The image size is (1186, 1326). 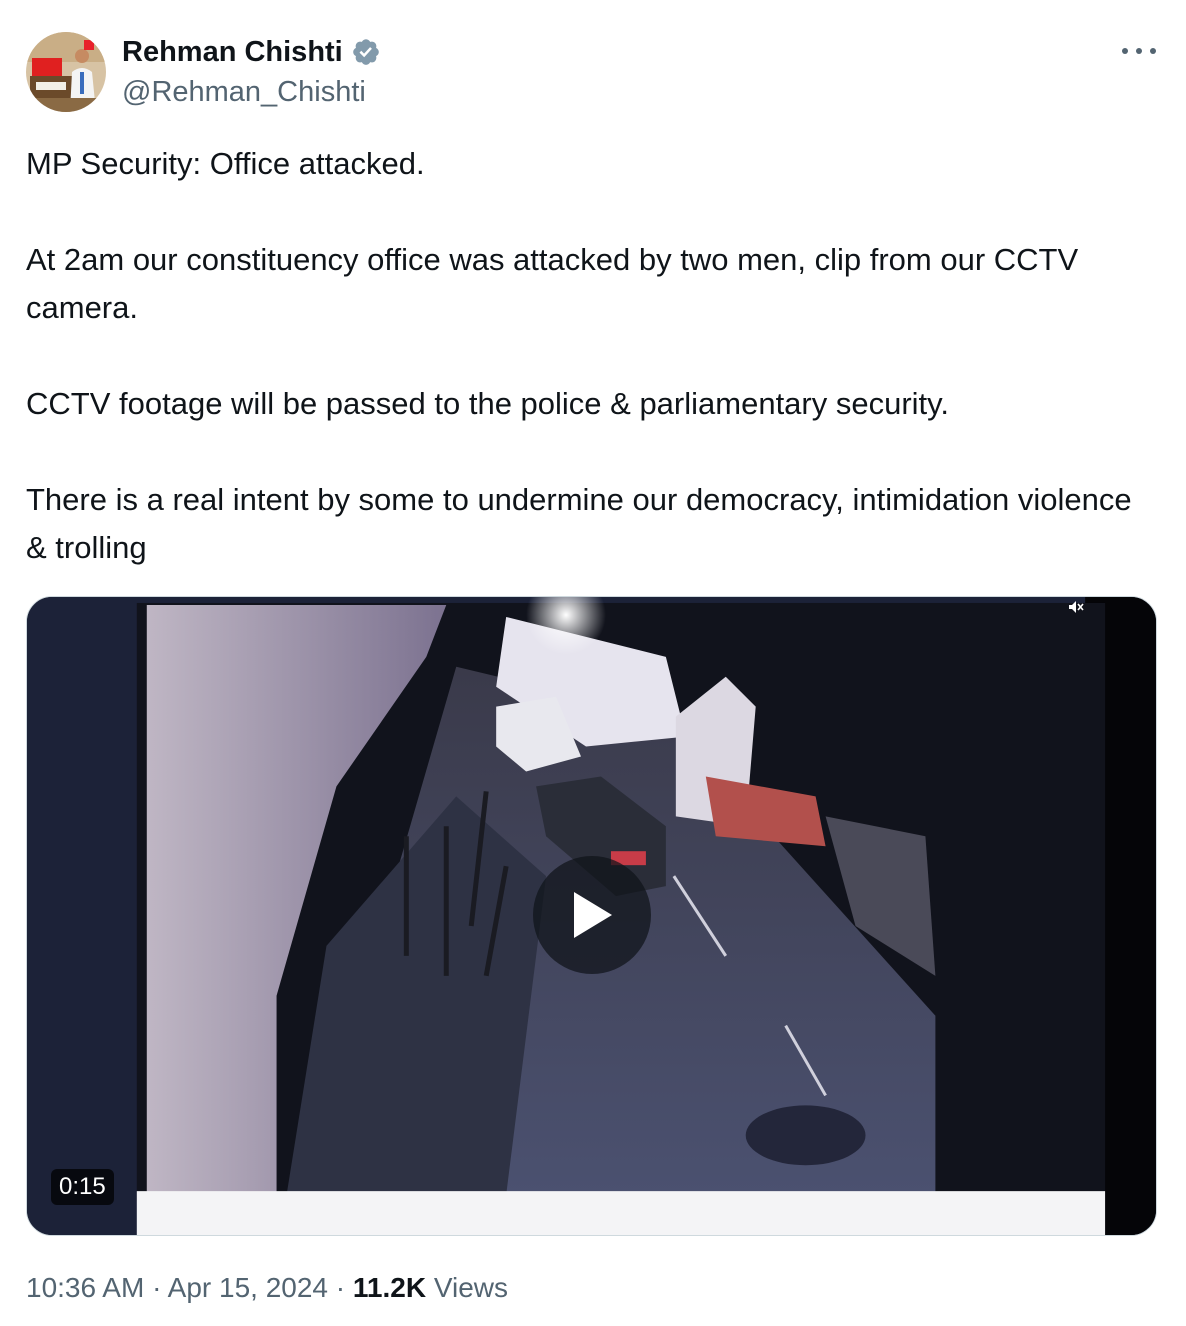 What do you see at coordinates (389, 1287) in the screenshot?
I see `views-count: 11.2K` at bounding box center [389, 1287].